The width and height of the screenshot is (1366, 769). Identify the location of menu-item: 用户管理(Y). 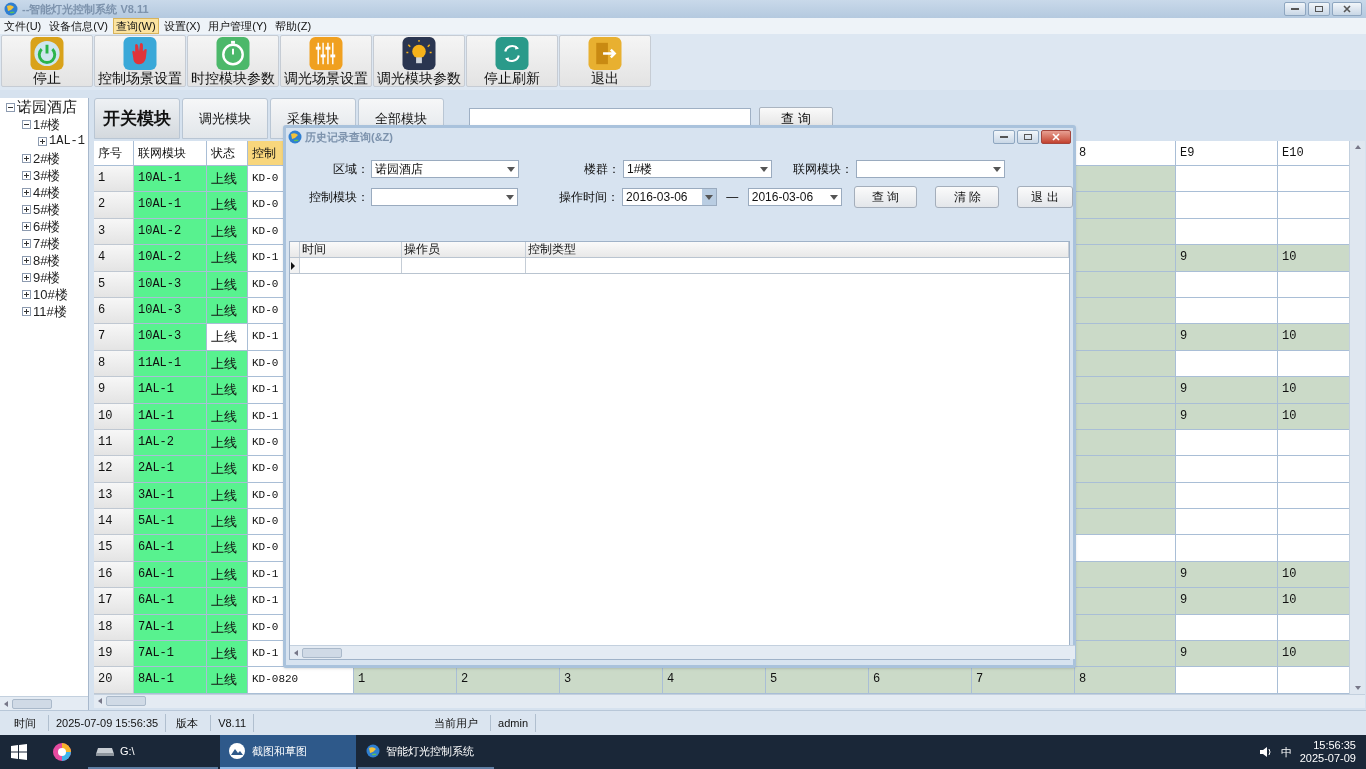
(237, 26).